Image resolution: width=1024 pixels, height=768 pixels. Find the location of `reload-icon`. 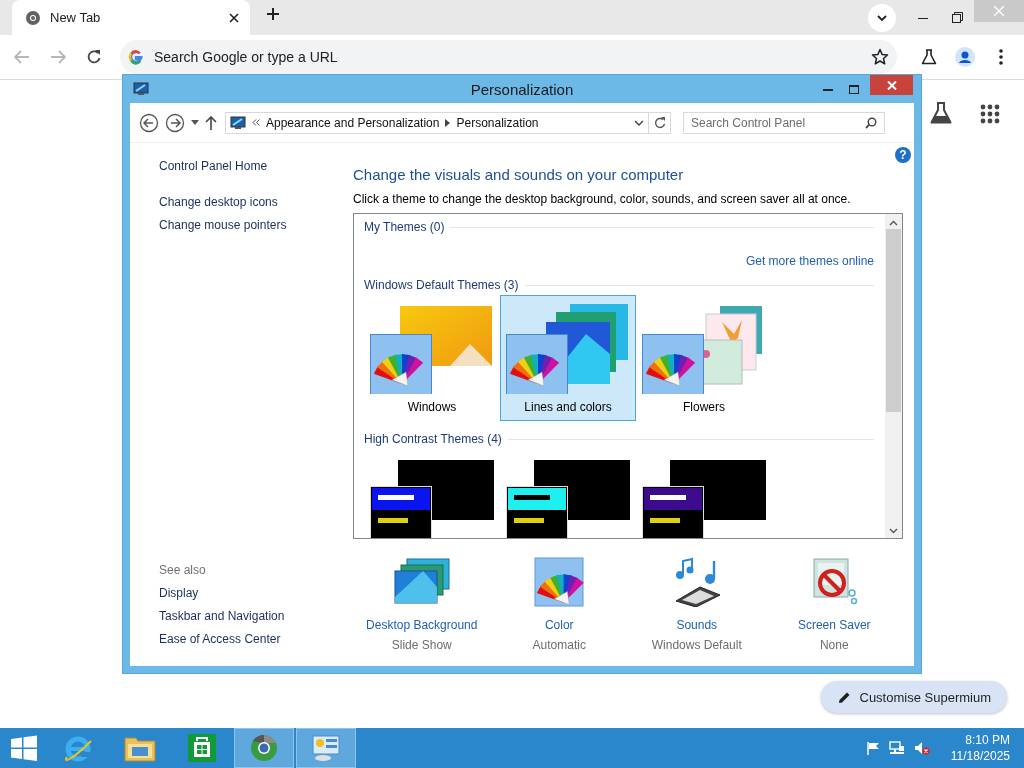

reload-icon is located at coordinates (94, 57).